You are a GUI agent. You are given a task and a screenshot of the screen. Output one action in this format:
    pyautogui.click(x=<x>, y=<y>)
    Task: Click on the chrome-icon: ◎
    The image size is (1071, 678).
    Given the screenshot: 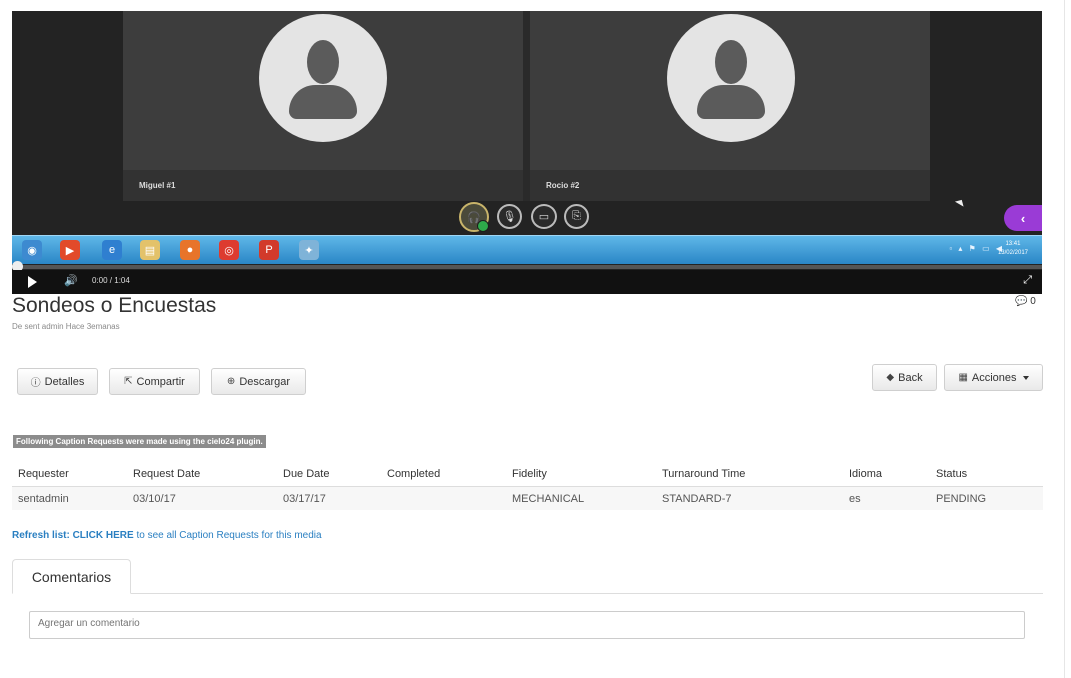 What is the action you would take?
    pyautogui.click(x=229, y=250)
    